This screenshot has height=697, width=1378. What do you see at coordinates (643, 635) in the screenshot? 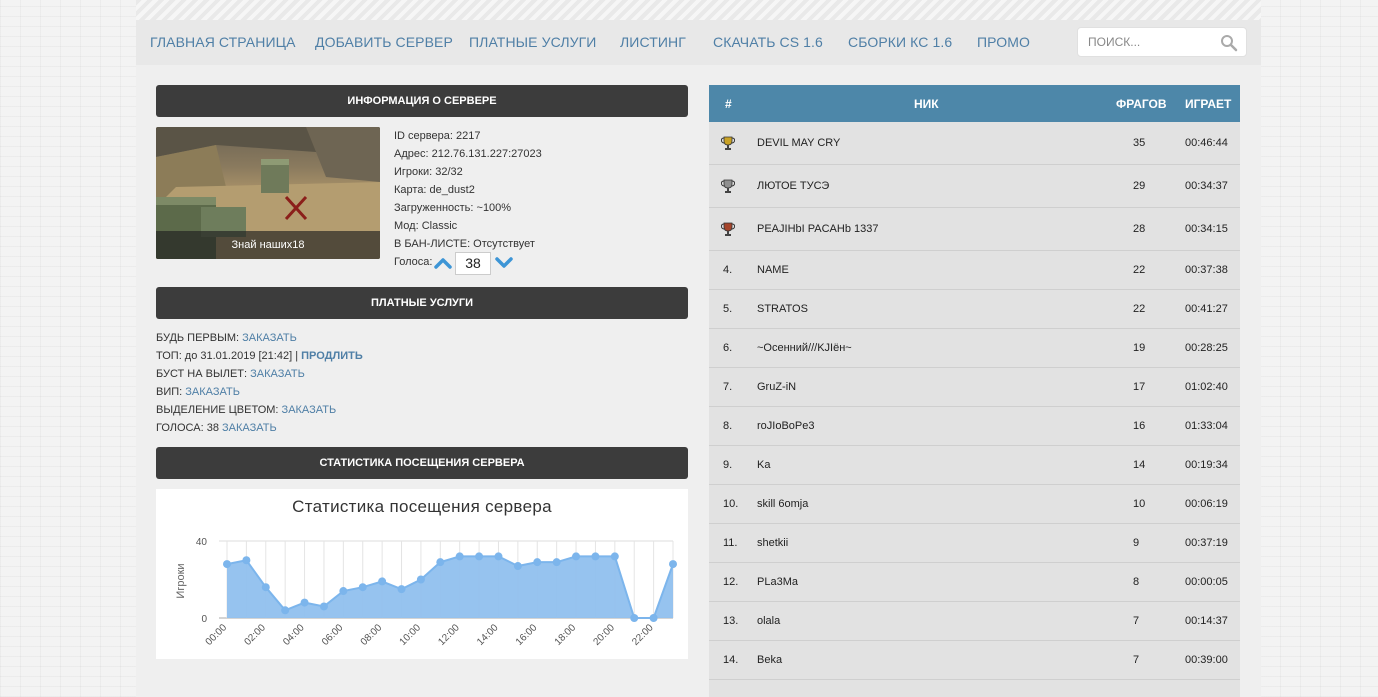
I see `x-tick-label: 22:00` at bounding box center [643, 635].